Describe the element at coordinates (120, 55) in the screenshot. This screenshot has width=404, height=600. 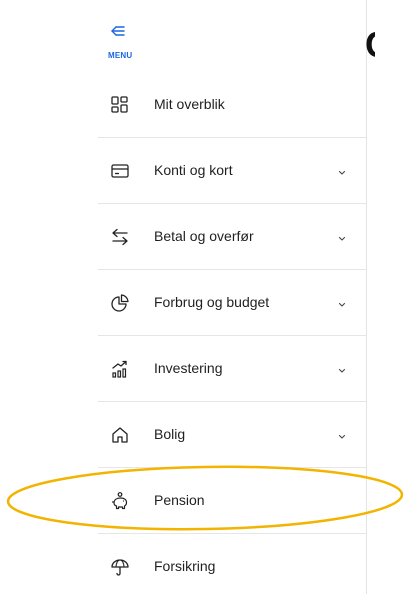
I see `menu-label: MENU` at that location.